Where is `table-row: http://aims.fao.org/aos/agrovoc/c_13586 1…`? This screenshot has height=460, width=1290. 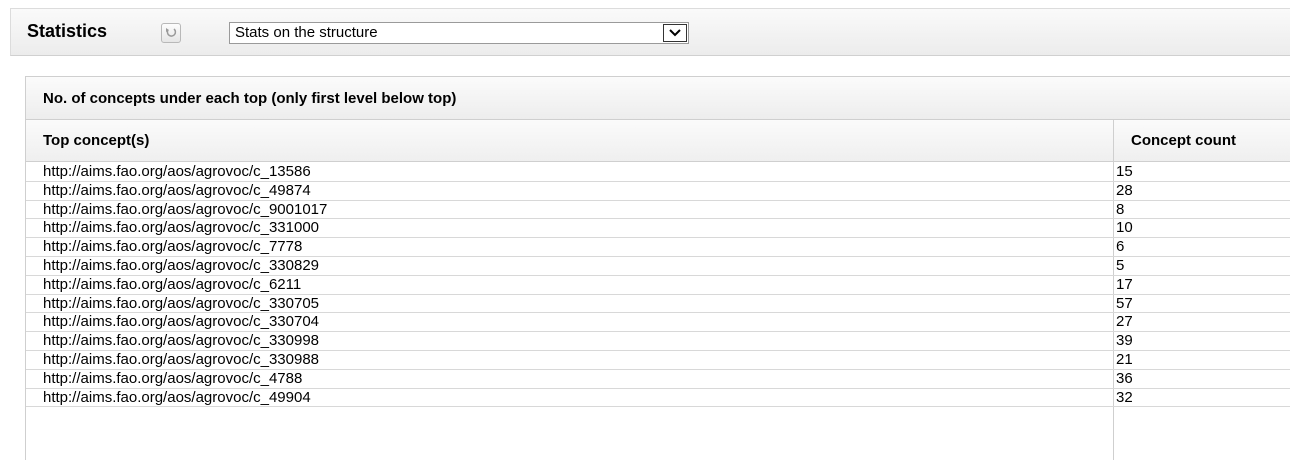 table-row: http://aims.fao.org/aos/agrovoc/c_13586 1… is located at coordinates (658, 172).